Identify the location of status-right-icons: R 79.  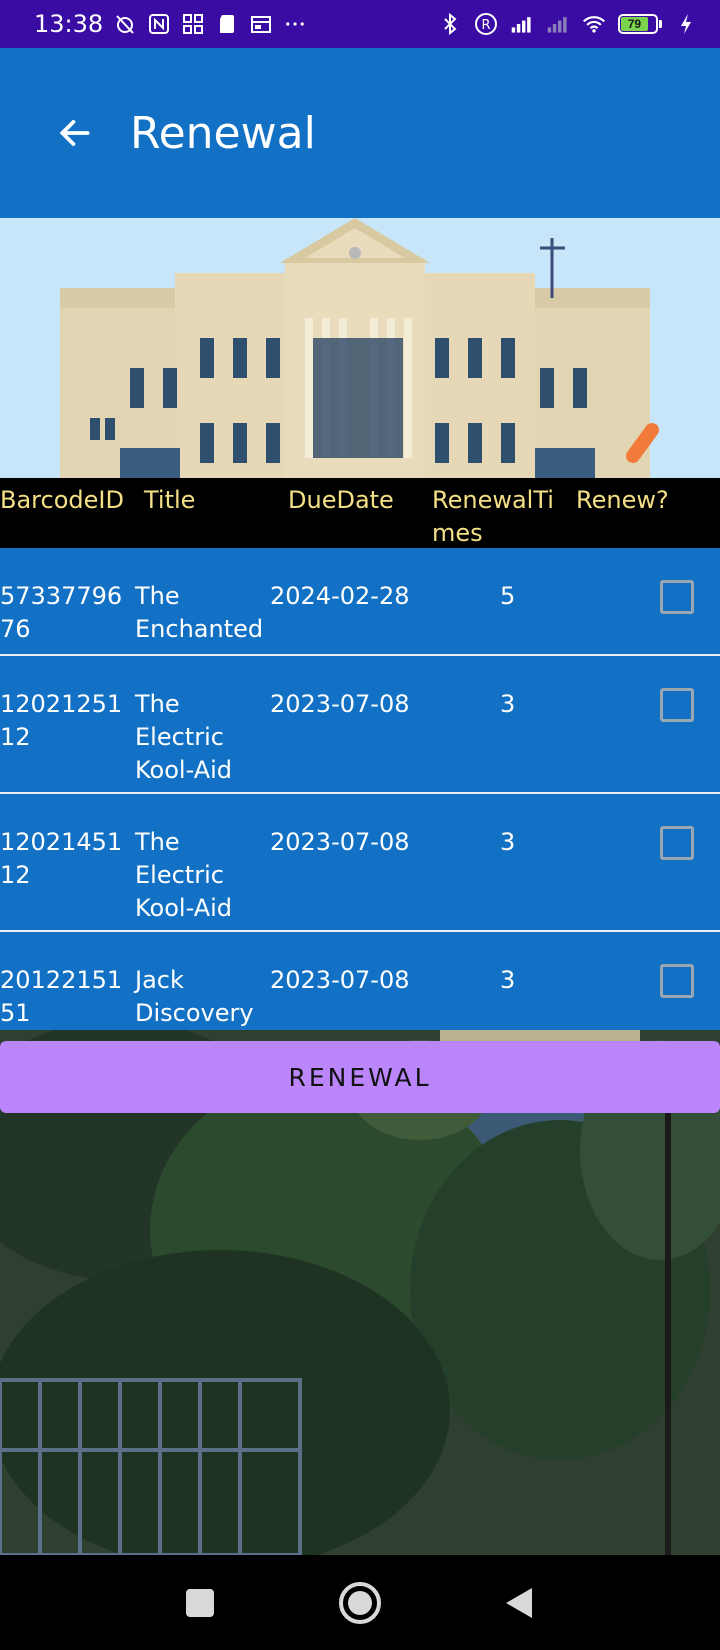
(568, 24).